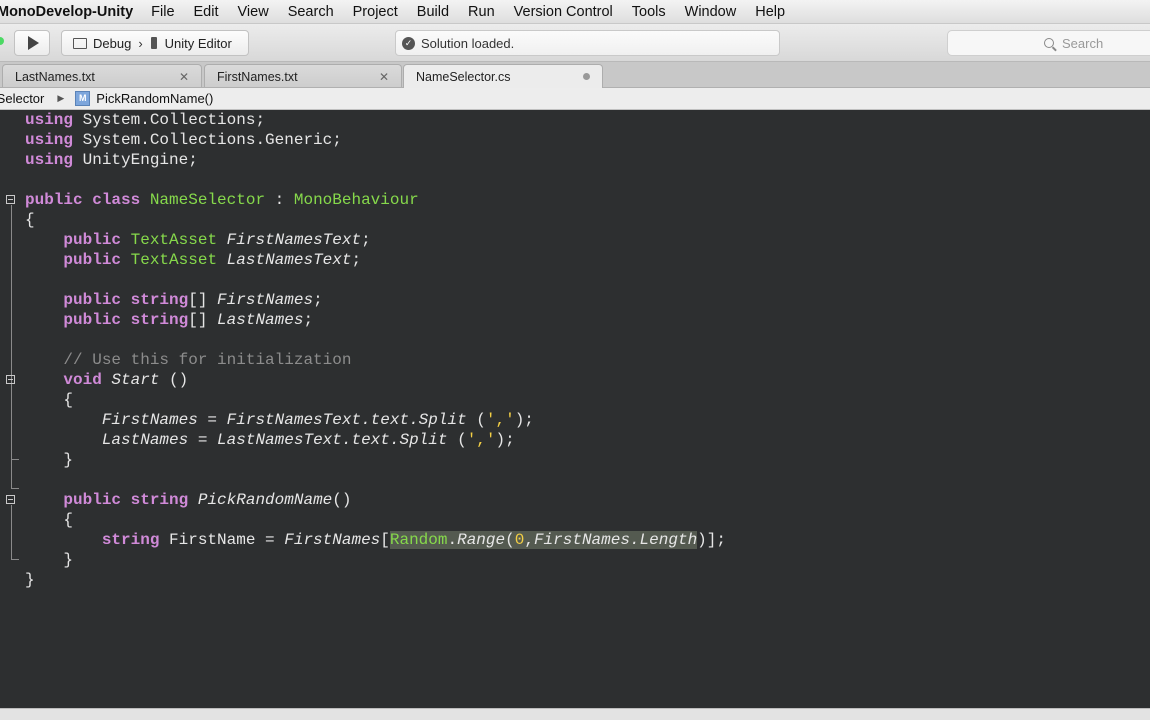  What do you see at coordinates (303, 75) in the screenshot?
I see `tab-firstnames: FirstNames.txt ✕` at bounding box center [303, 75].